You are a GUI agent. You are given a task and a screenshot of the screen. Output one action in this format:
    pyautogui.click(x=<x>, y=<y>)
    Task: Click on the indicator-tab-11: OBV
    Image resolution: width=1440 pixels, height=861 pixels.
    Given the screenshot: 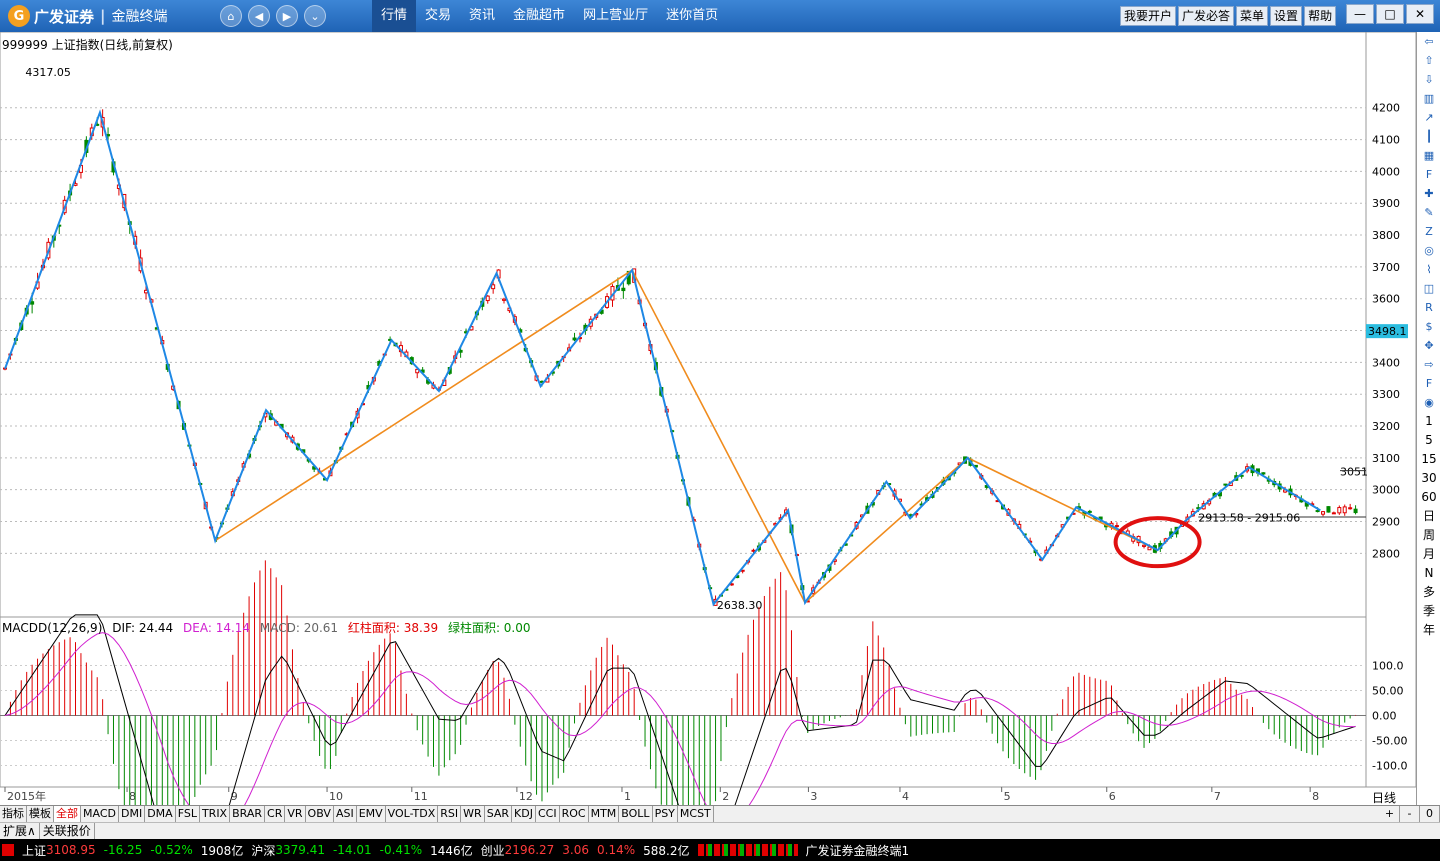 What is the action you would take?
    pyautogui.click(x=320, y=814)
    